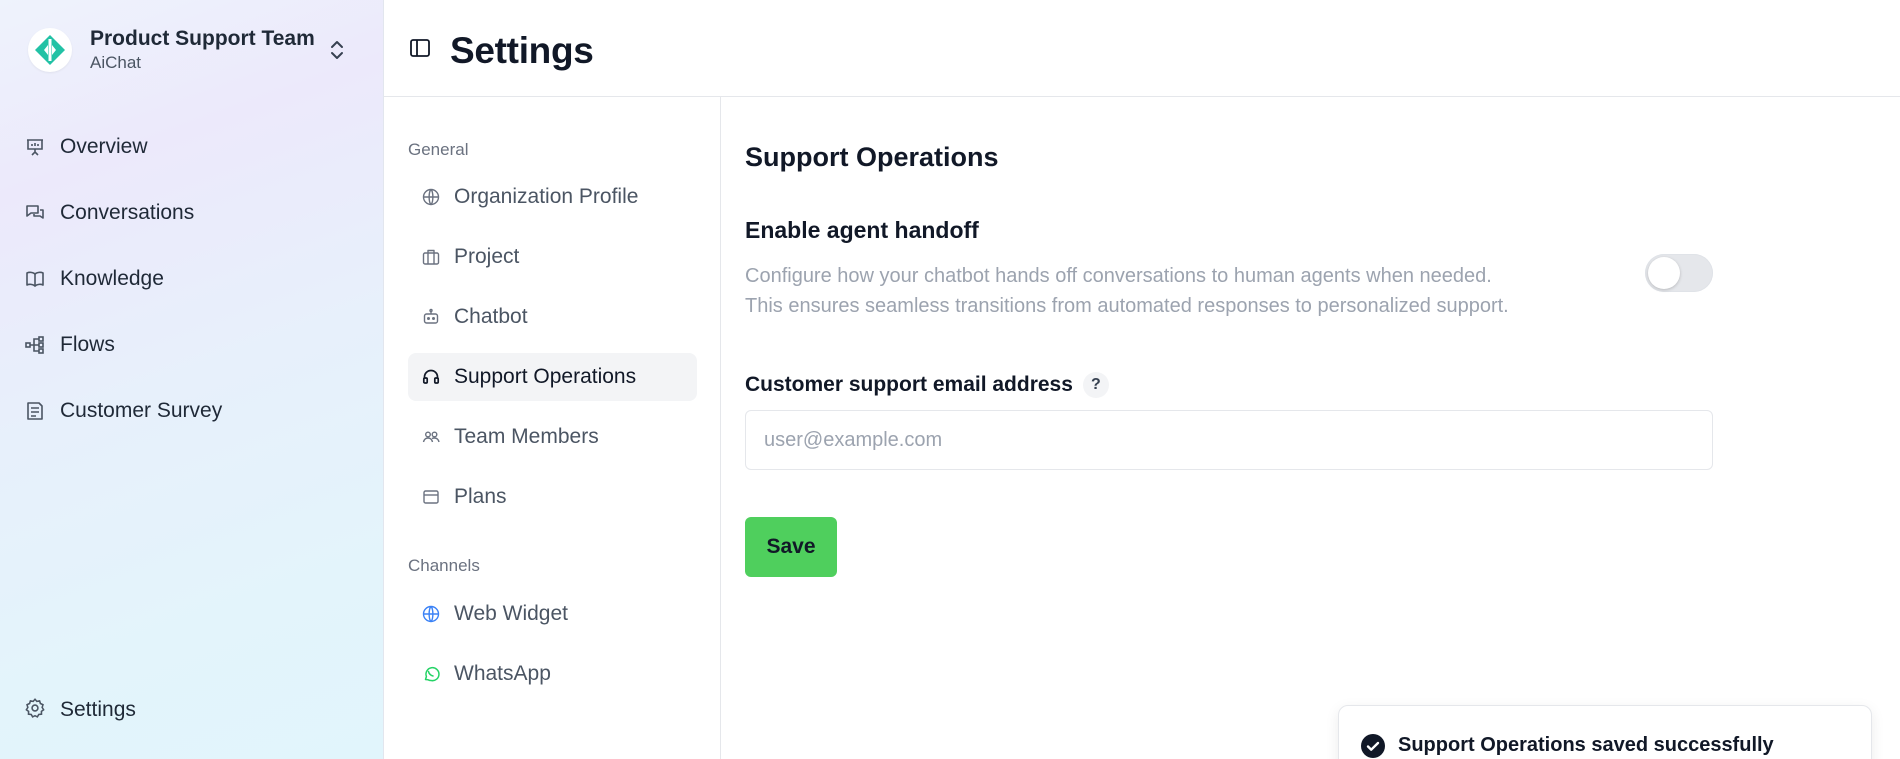 The image size is (1900, 759). I want to click on bot-icon, so click(431, 317).